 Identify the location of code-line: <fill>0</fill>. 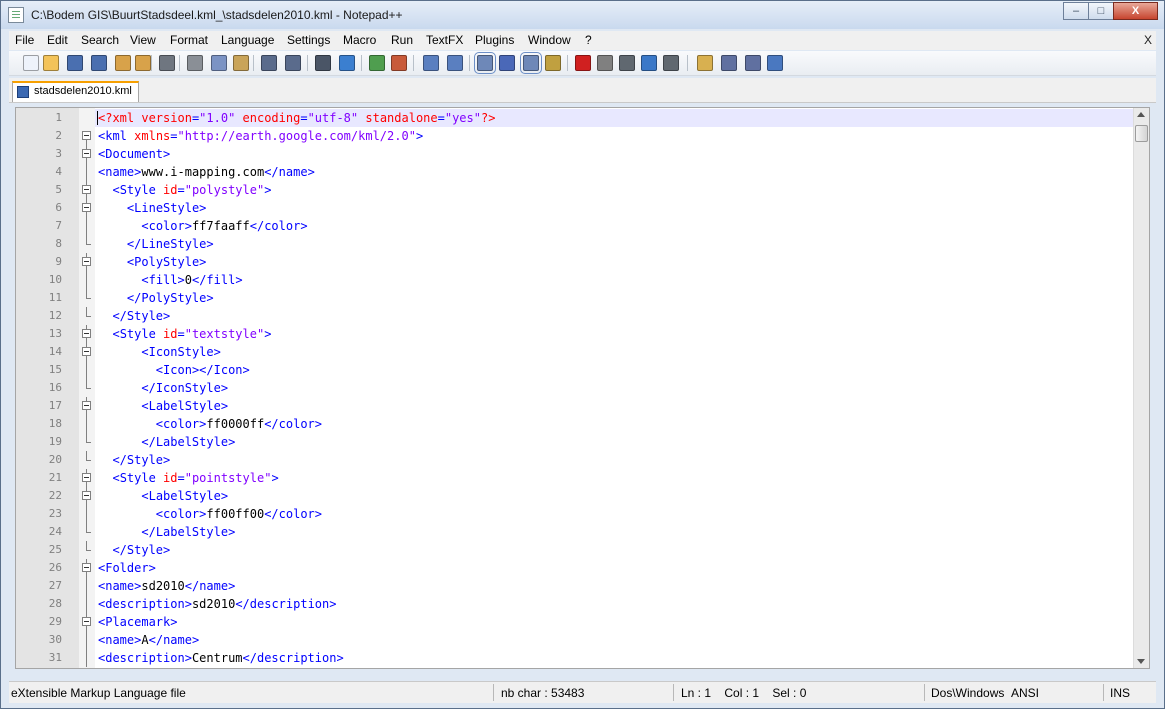
(614, 280).